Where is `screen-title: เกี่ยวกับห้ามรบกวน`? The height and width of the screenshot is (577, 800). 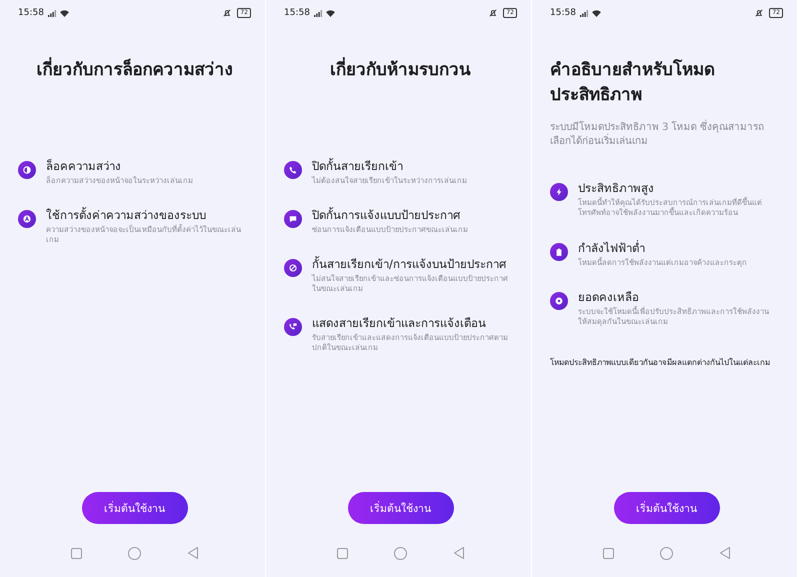 screen-title: เกี่ยวกับห้ามรบกวน is located at coordinates (400, 70).